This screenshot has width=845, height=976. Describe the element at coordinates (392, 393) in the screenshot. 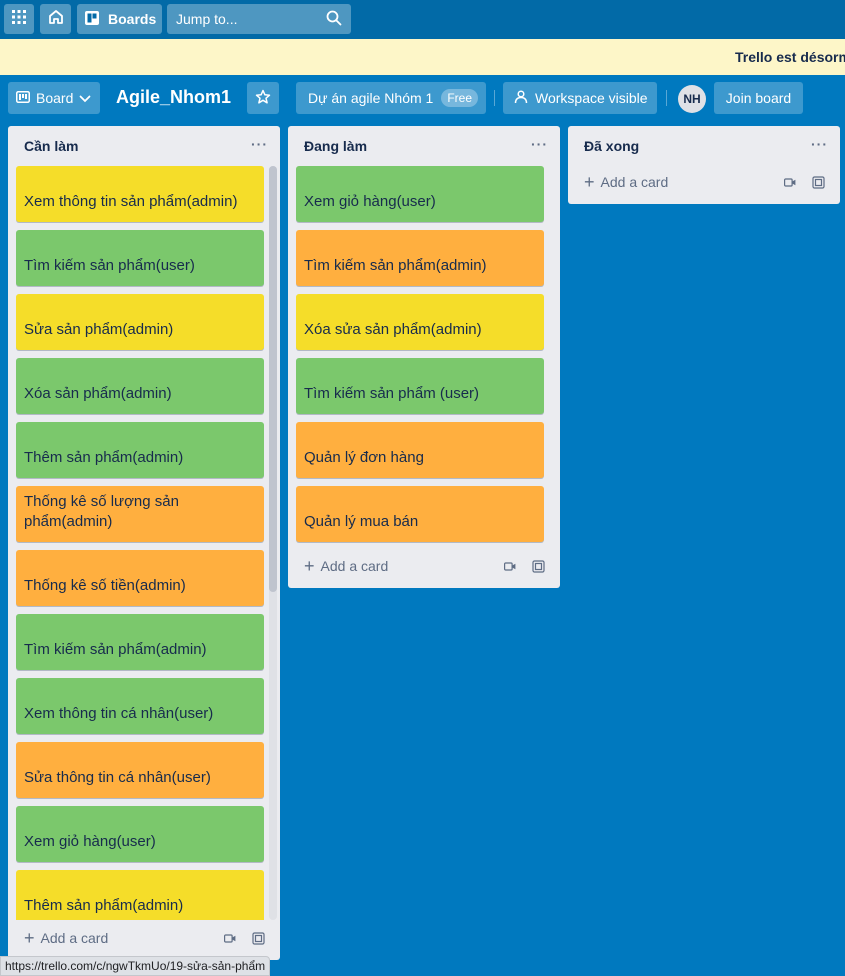

I see `card-title: Tìm kiếm sản phẩm (user)` at that location.